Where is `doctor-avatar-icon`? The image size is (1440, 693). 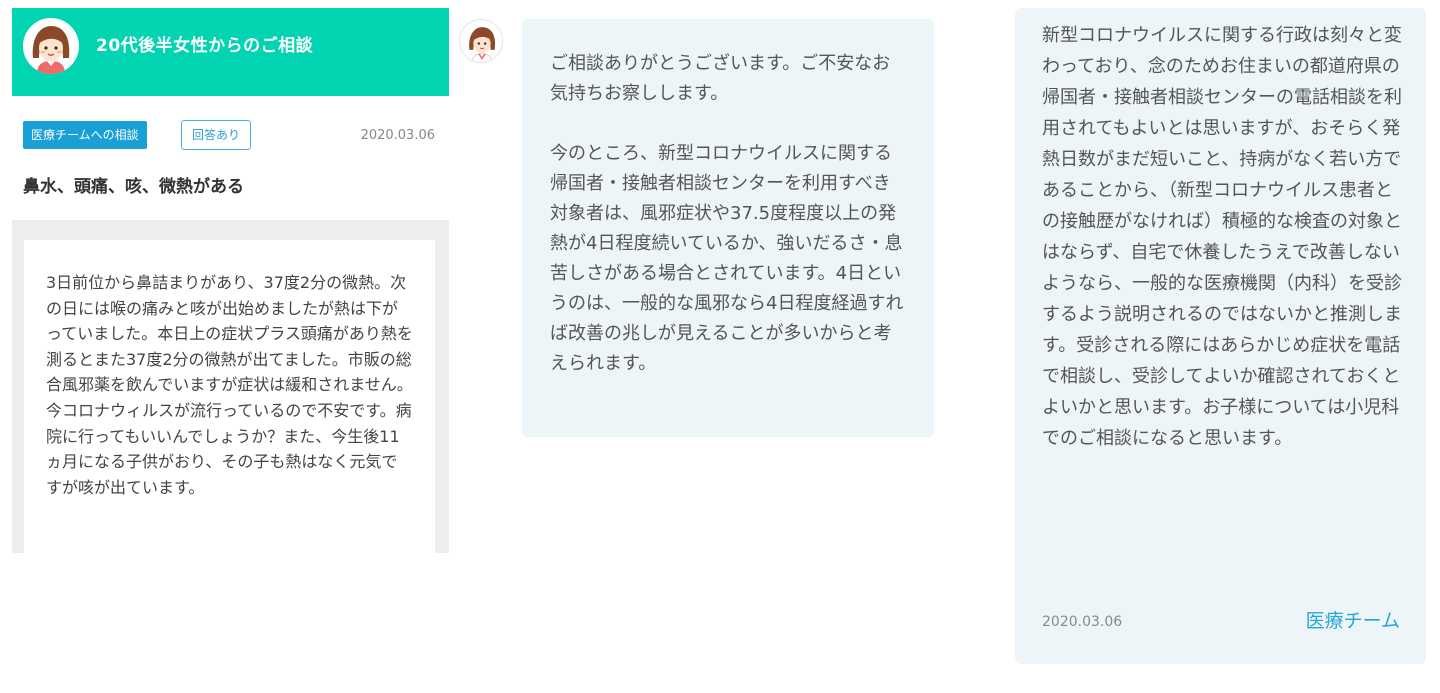 doctor-avatar-icon is located at coordinates (481, 41).